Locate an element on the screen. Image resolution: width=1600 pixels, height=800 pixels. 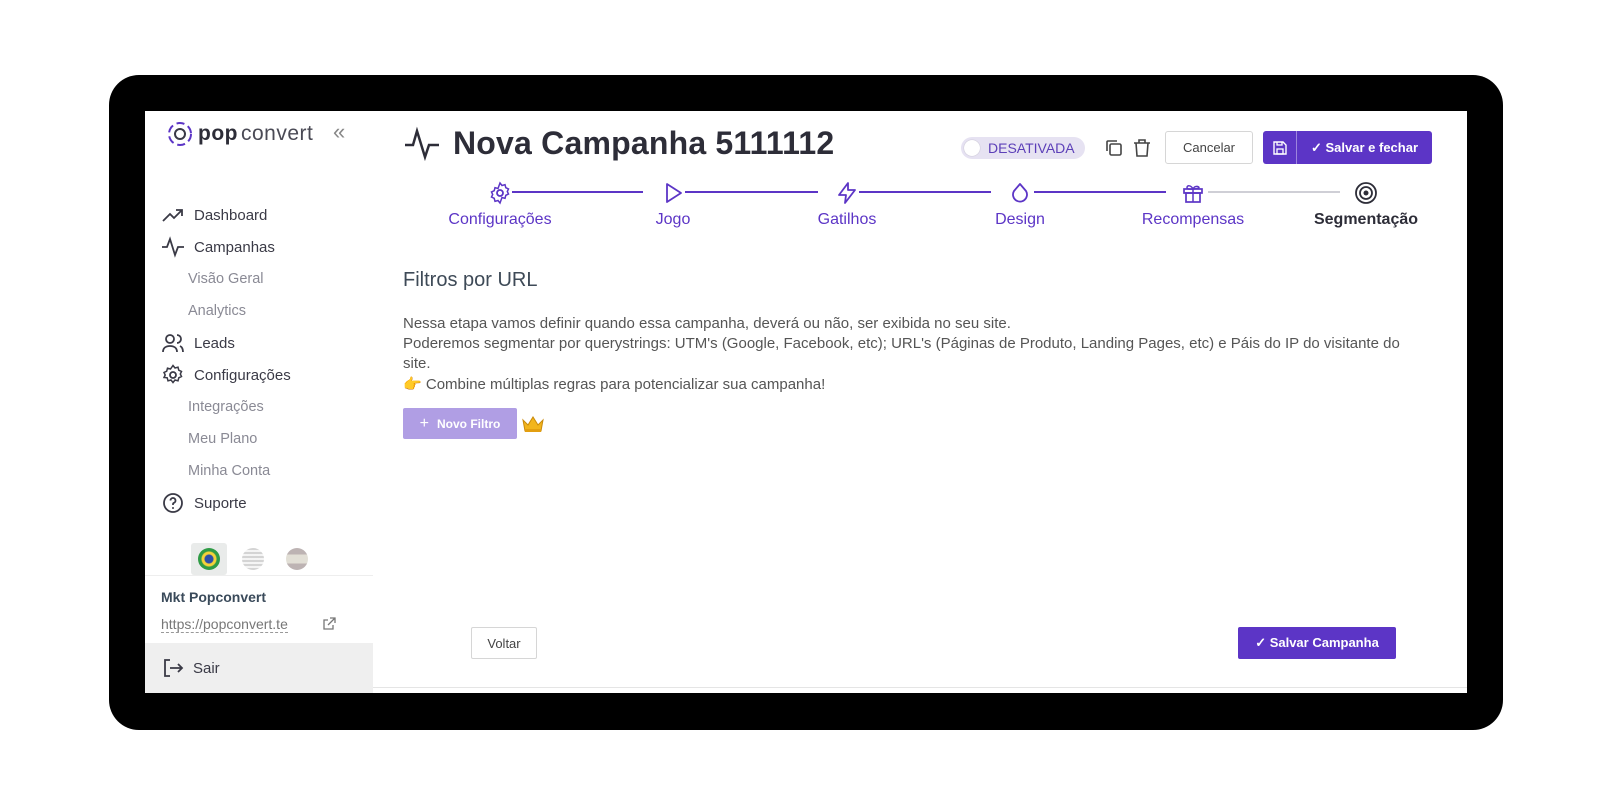
sidebar-item-integracoes: Integrações is located at coordinates (266, 407).